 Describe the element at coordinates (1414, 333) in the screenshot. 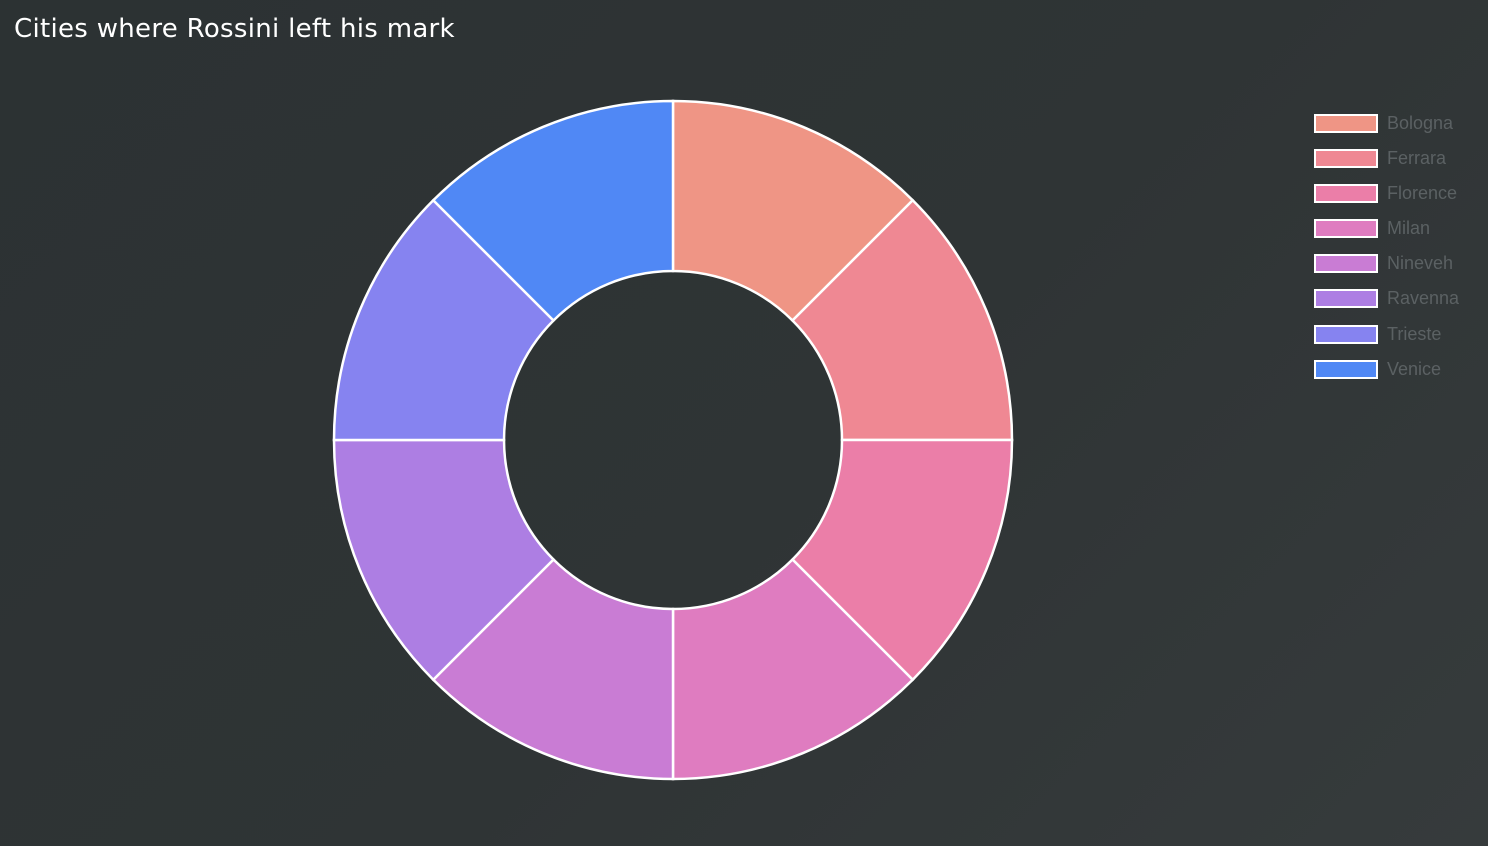

I see `legend-label: Trieste` at that location.